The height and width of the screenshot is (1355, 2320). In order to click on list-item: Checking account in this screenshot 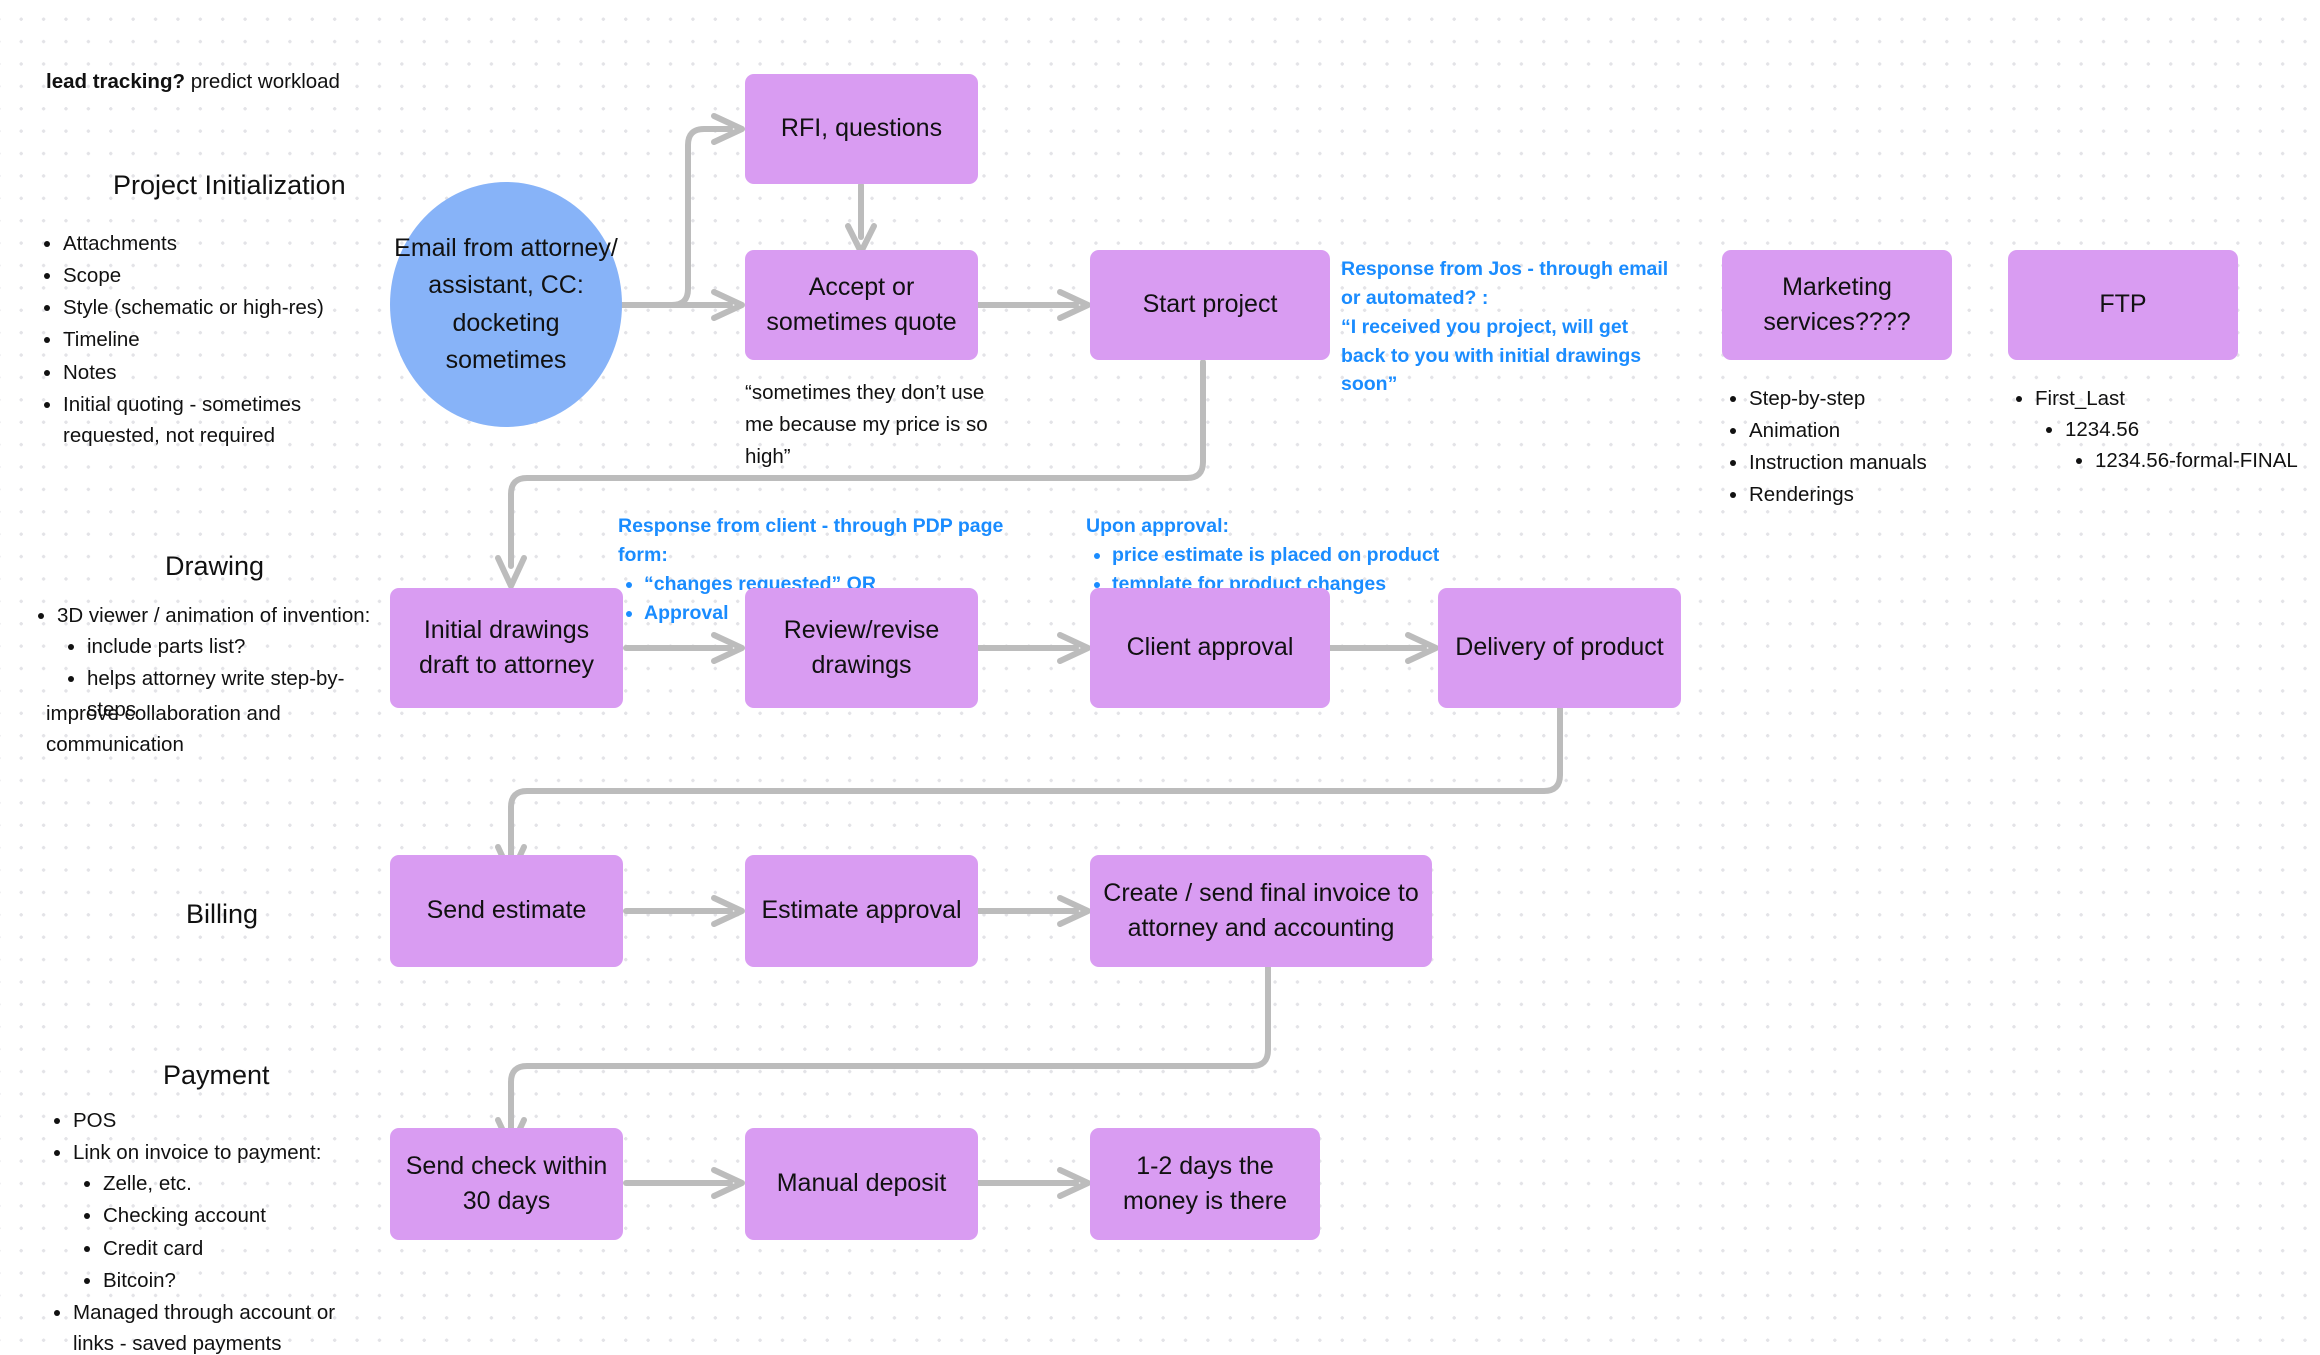, I will do `click(239, 1215)`.